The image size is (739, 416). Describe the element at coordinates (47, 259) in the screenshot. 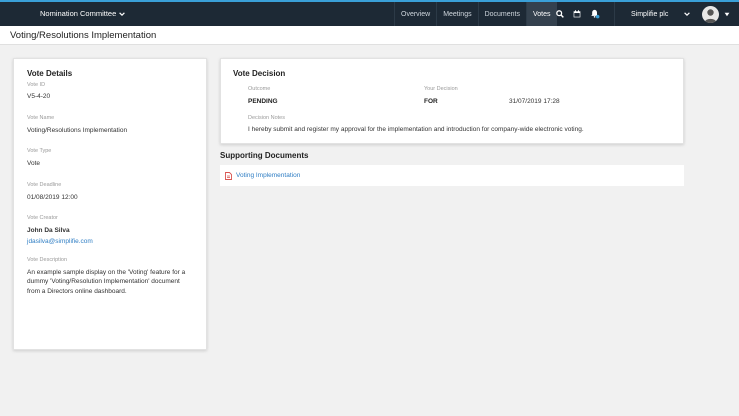

I see `vote-description-label: Vote Description` at that location.